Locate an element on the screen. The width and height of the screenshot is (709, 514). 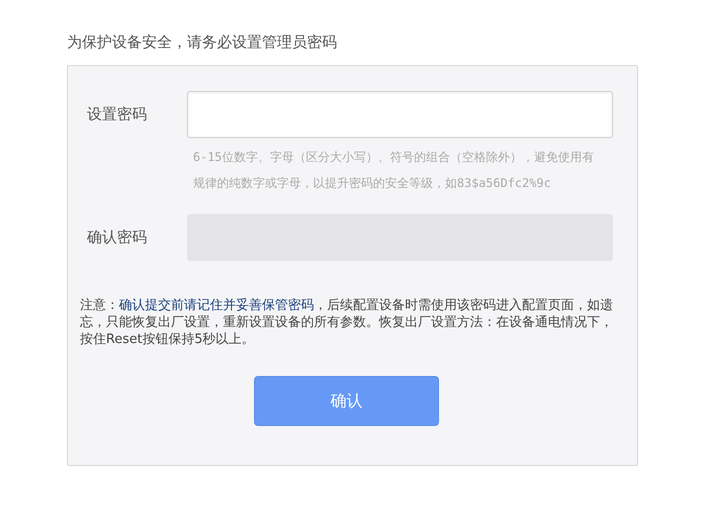
warning-note: 注意：确认提交前请记住并妥善保管密码，后续配置设备时需使用该密码进入配置页面，如遗忘，只能恢复出厂设置，重新设置设备的所有参数。恢复出厂设置方法：在设备通电情况下，按住Reset按钮保持5秒以上。 is located at coordinates (346, 322).